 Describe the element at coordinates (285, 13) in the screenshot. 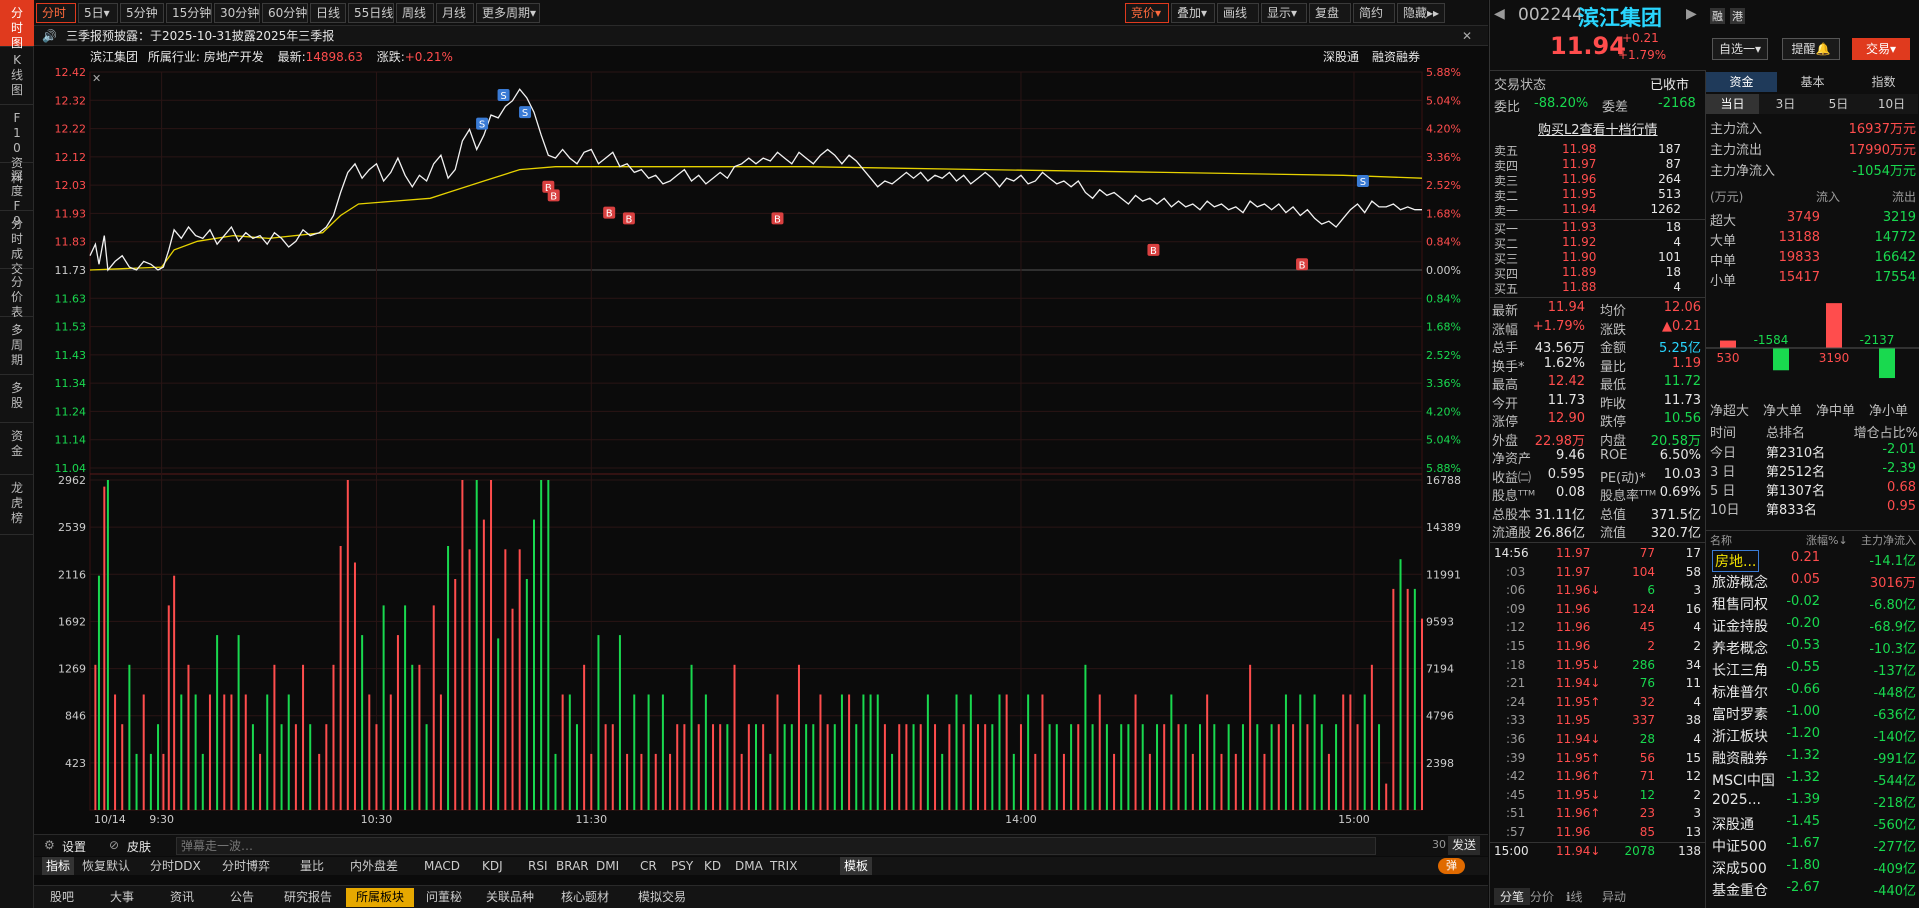

I see `period-btn-5: 60分钟` at that location.